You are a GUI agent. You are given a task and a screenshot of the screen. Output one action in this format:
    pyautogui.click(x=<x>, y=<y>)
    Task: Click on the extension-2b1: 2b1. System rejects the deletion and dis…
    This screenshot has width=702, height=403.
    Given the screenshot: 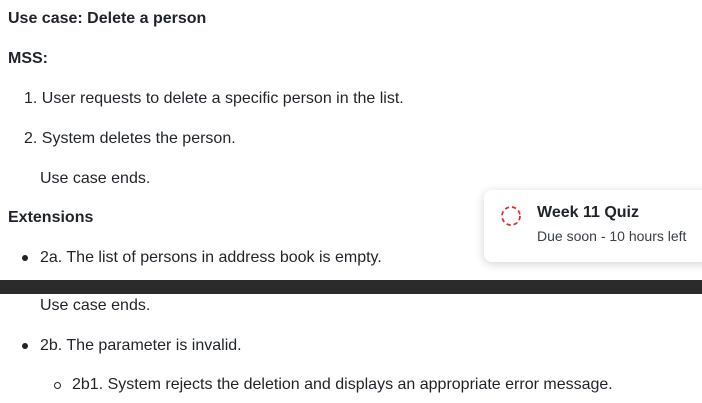 What is the action you would take?
    pyautogui.click(x=342, y=384)
    